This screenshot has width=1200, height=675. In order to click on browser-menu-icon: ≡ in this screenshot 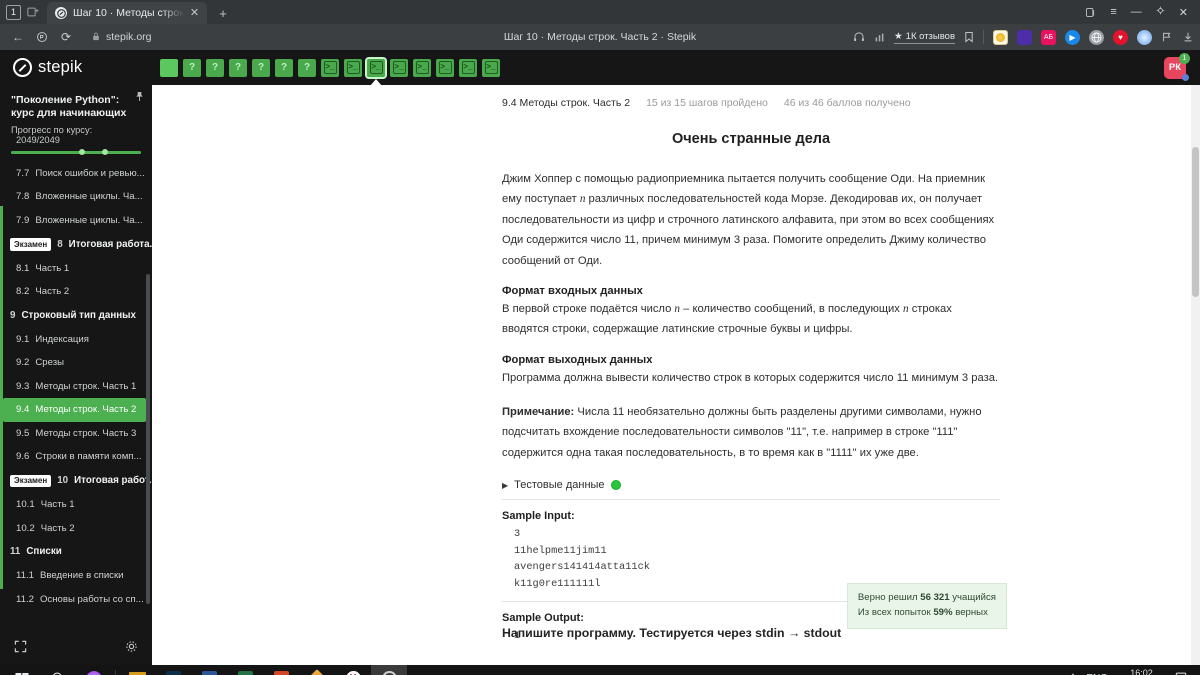, I will do `click(1113, 12)`.